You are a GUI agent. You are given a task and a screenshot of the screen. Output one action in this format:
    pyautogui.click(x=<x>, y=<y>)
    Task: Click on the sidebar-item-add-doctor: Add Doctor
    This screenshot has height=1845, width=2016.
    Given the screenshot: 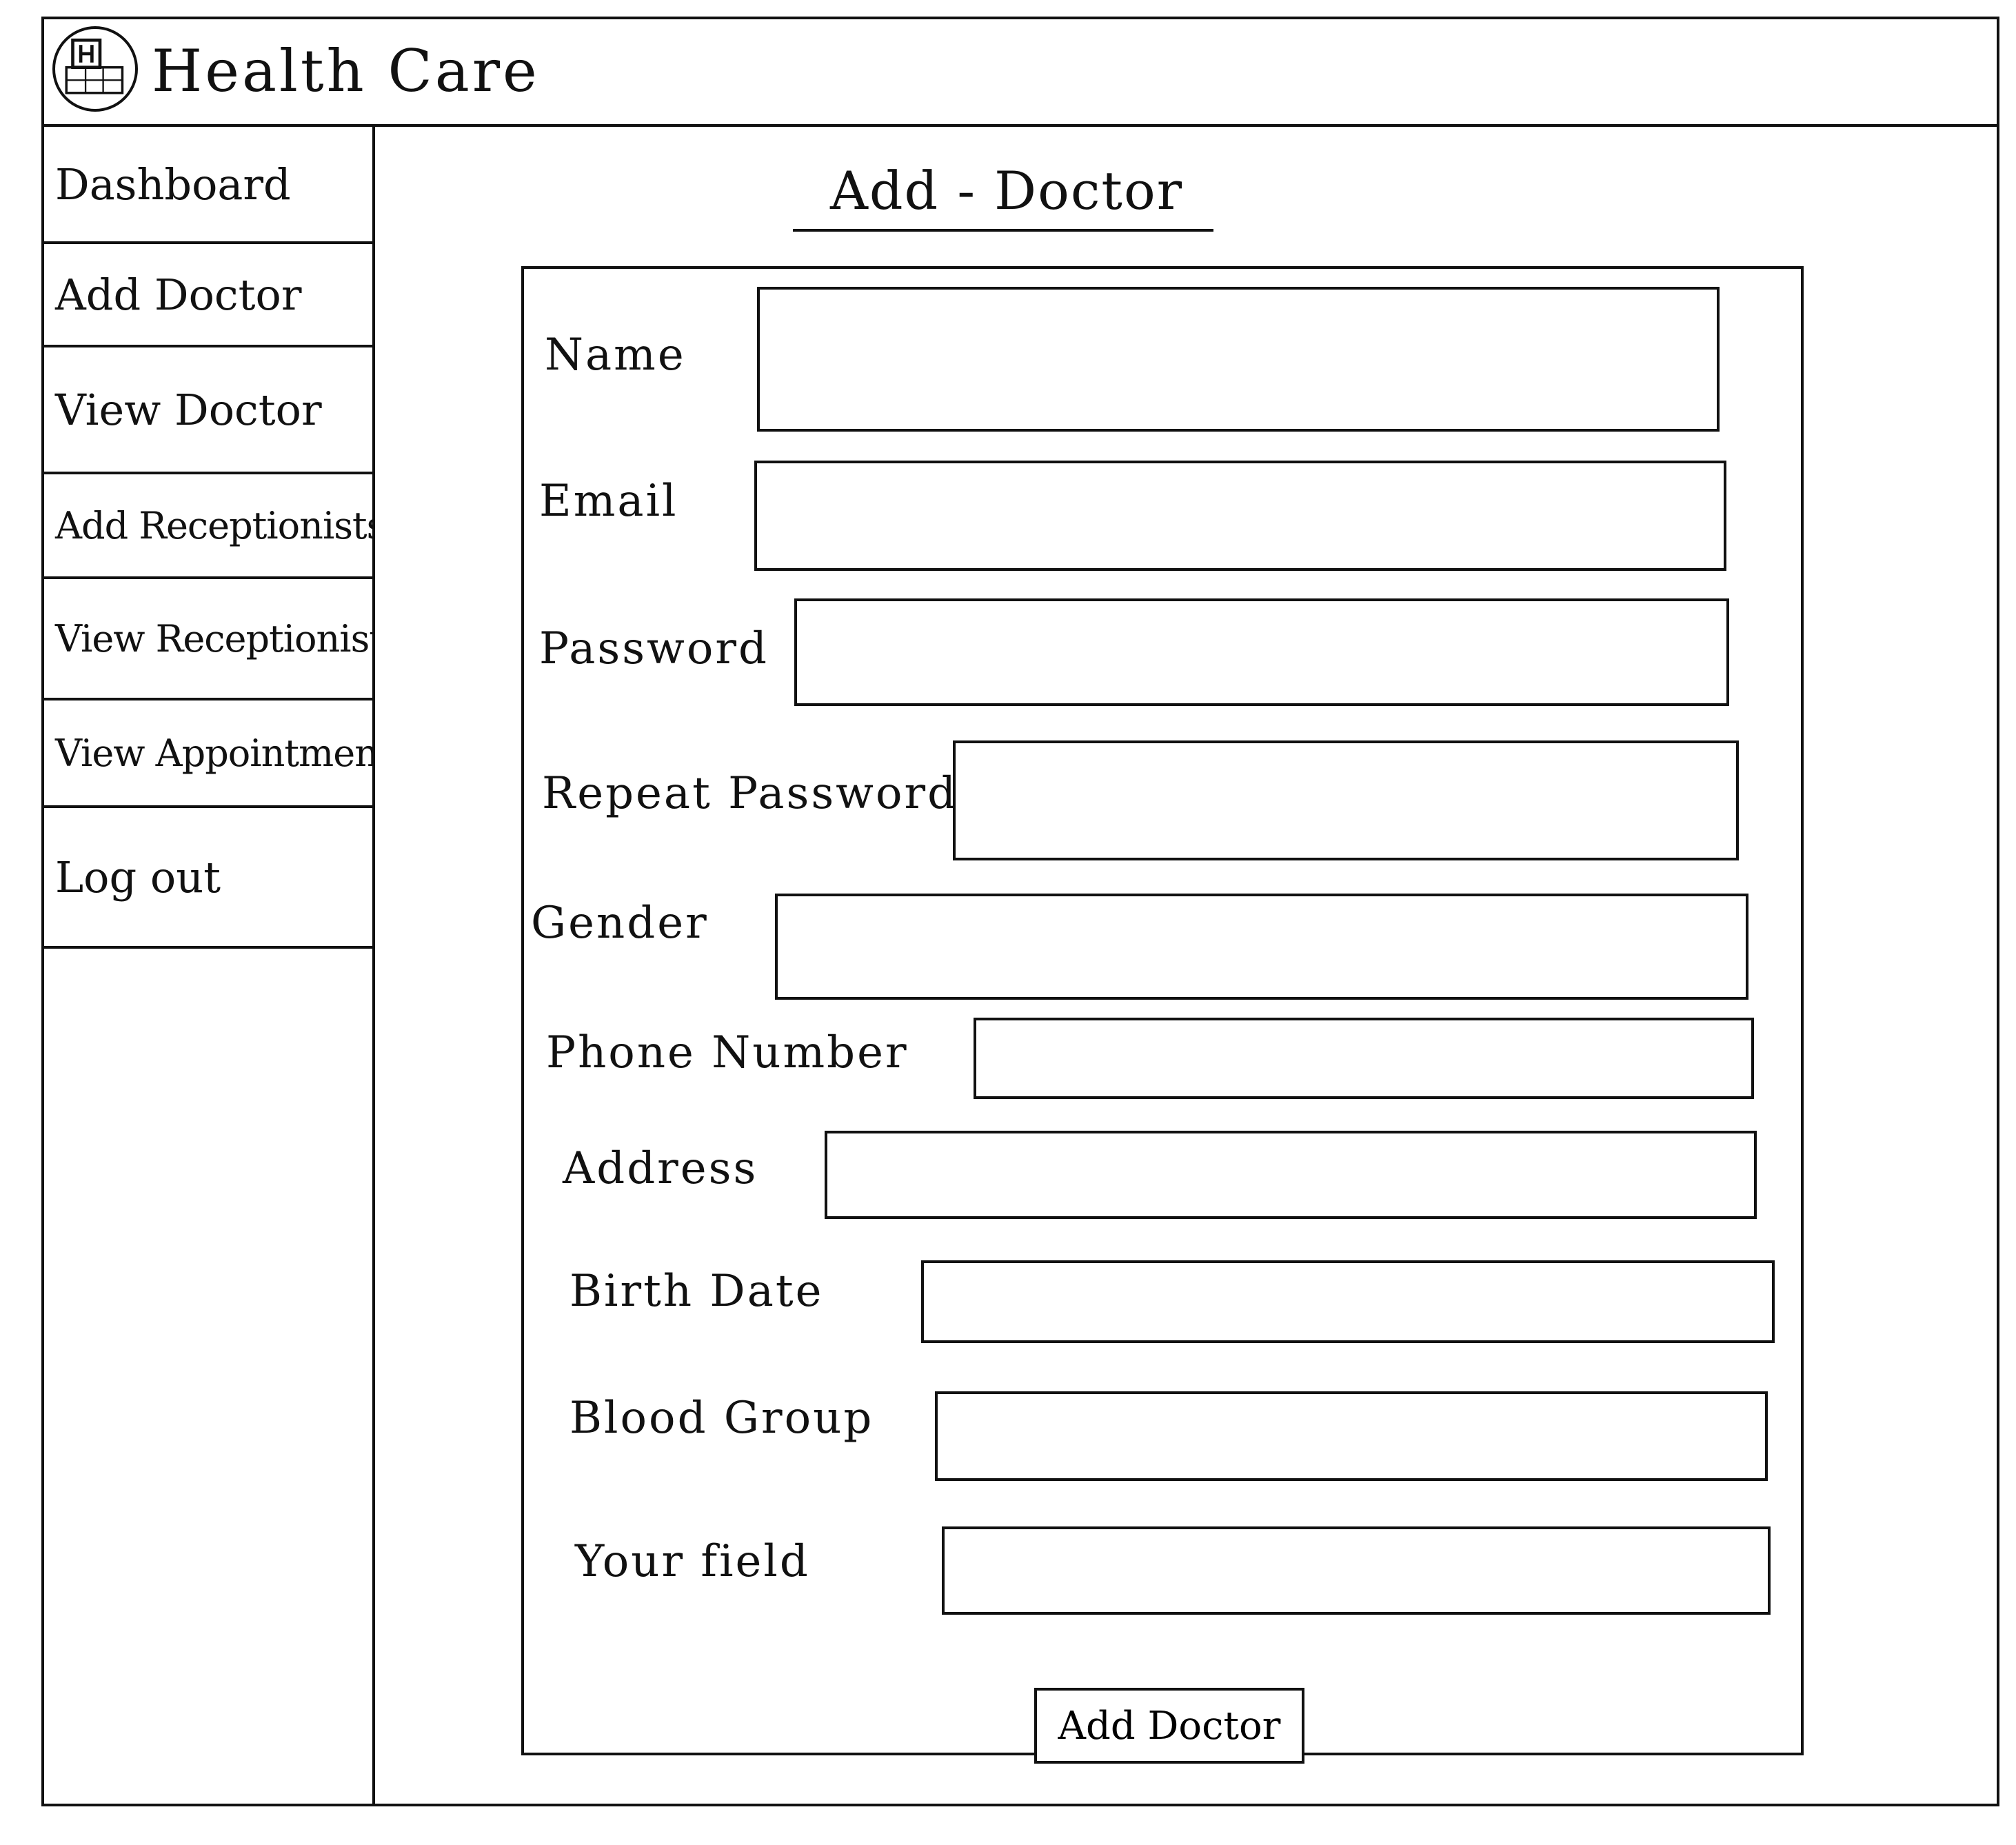 What is the action you would take?
    pyautogui.click(x=206, y=296)
    